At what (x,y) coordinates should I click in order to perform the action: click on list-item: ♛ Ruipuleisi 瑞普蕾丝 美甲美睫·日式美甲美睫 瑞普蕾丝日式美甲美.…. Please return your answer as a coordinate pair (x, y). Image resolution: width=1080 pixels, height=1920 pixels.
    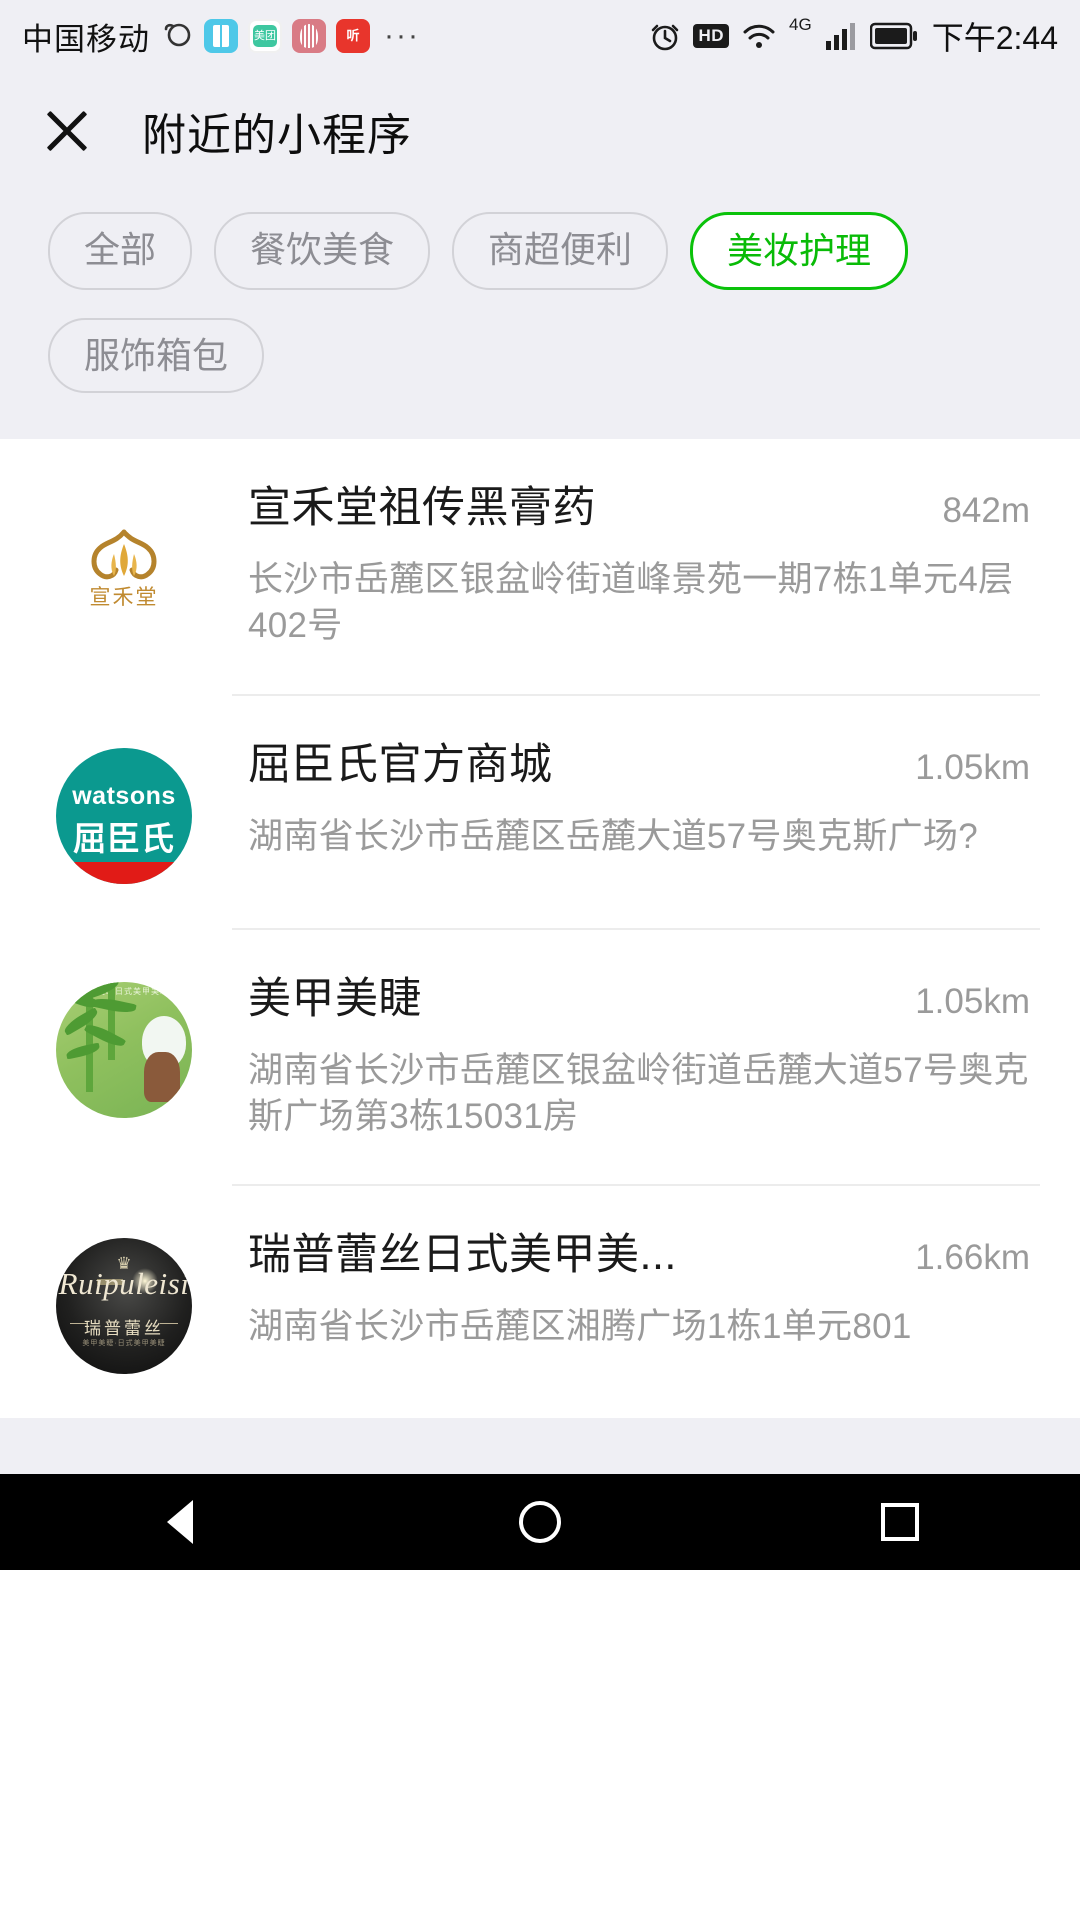
    Looking at the image, I should click on (540, 1280).